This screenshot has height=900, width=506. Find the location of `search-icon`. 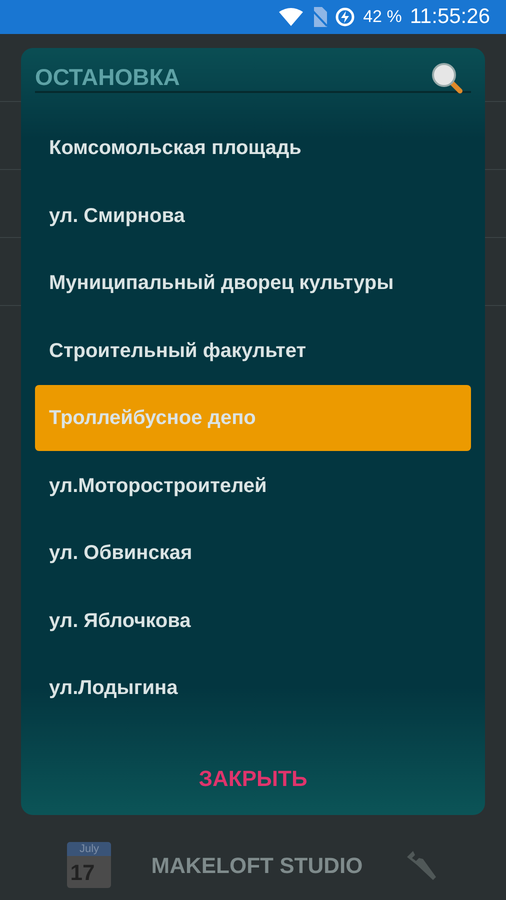

search-icon is located at coordinates (447, 78).